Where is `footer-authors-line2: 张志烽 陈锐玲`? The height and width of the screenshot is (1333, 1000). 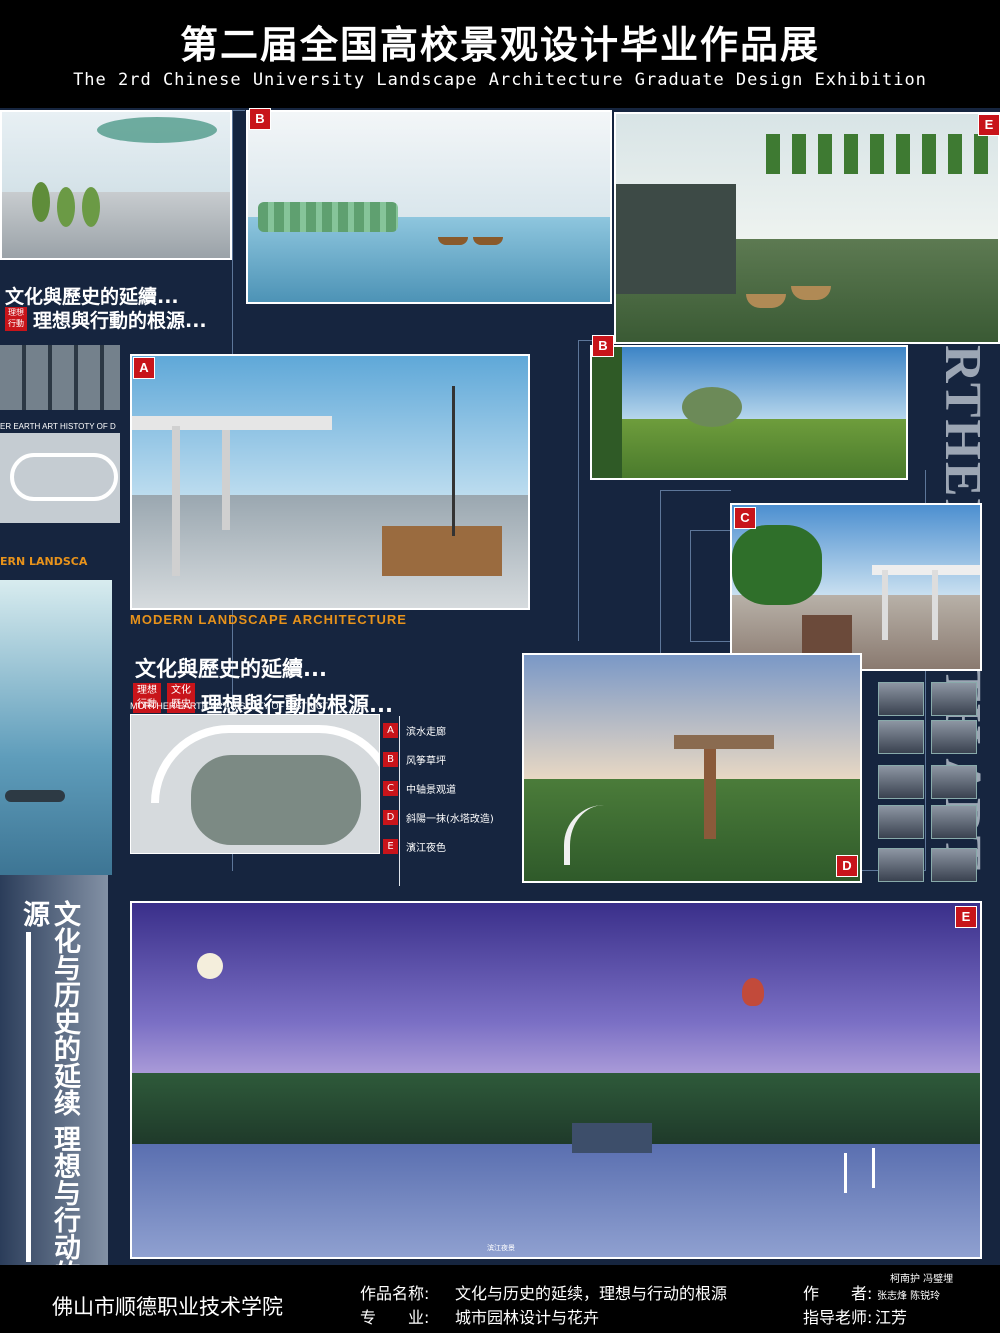
footer-authors-line2: 张志烽 陈锐玲 is located at coordinates (909, 1296).